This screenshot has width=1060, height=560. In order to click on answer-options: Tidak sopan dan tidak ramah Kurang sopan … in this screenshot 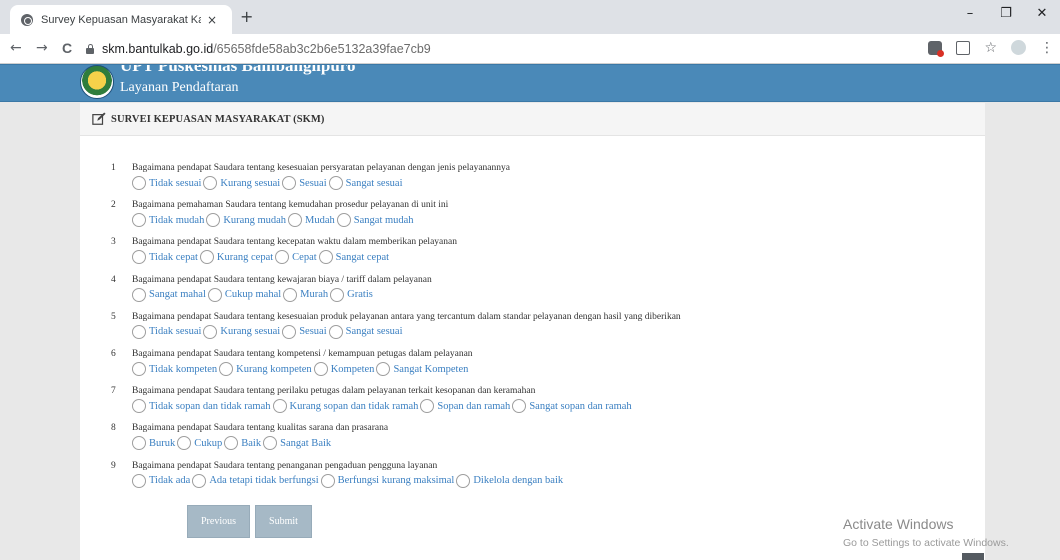, I will do `click(383, 406)`.